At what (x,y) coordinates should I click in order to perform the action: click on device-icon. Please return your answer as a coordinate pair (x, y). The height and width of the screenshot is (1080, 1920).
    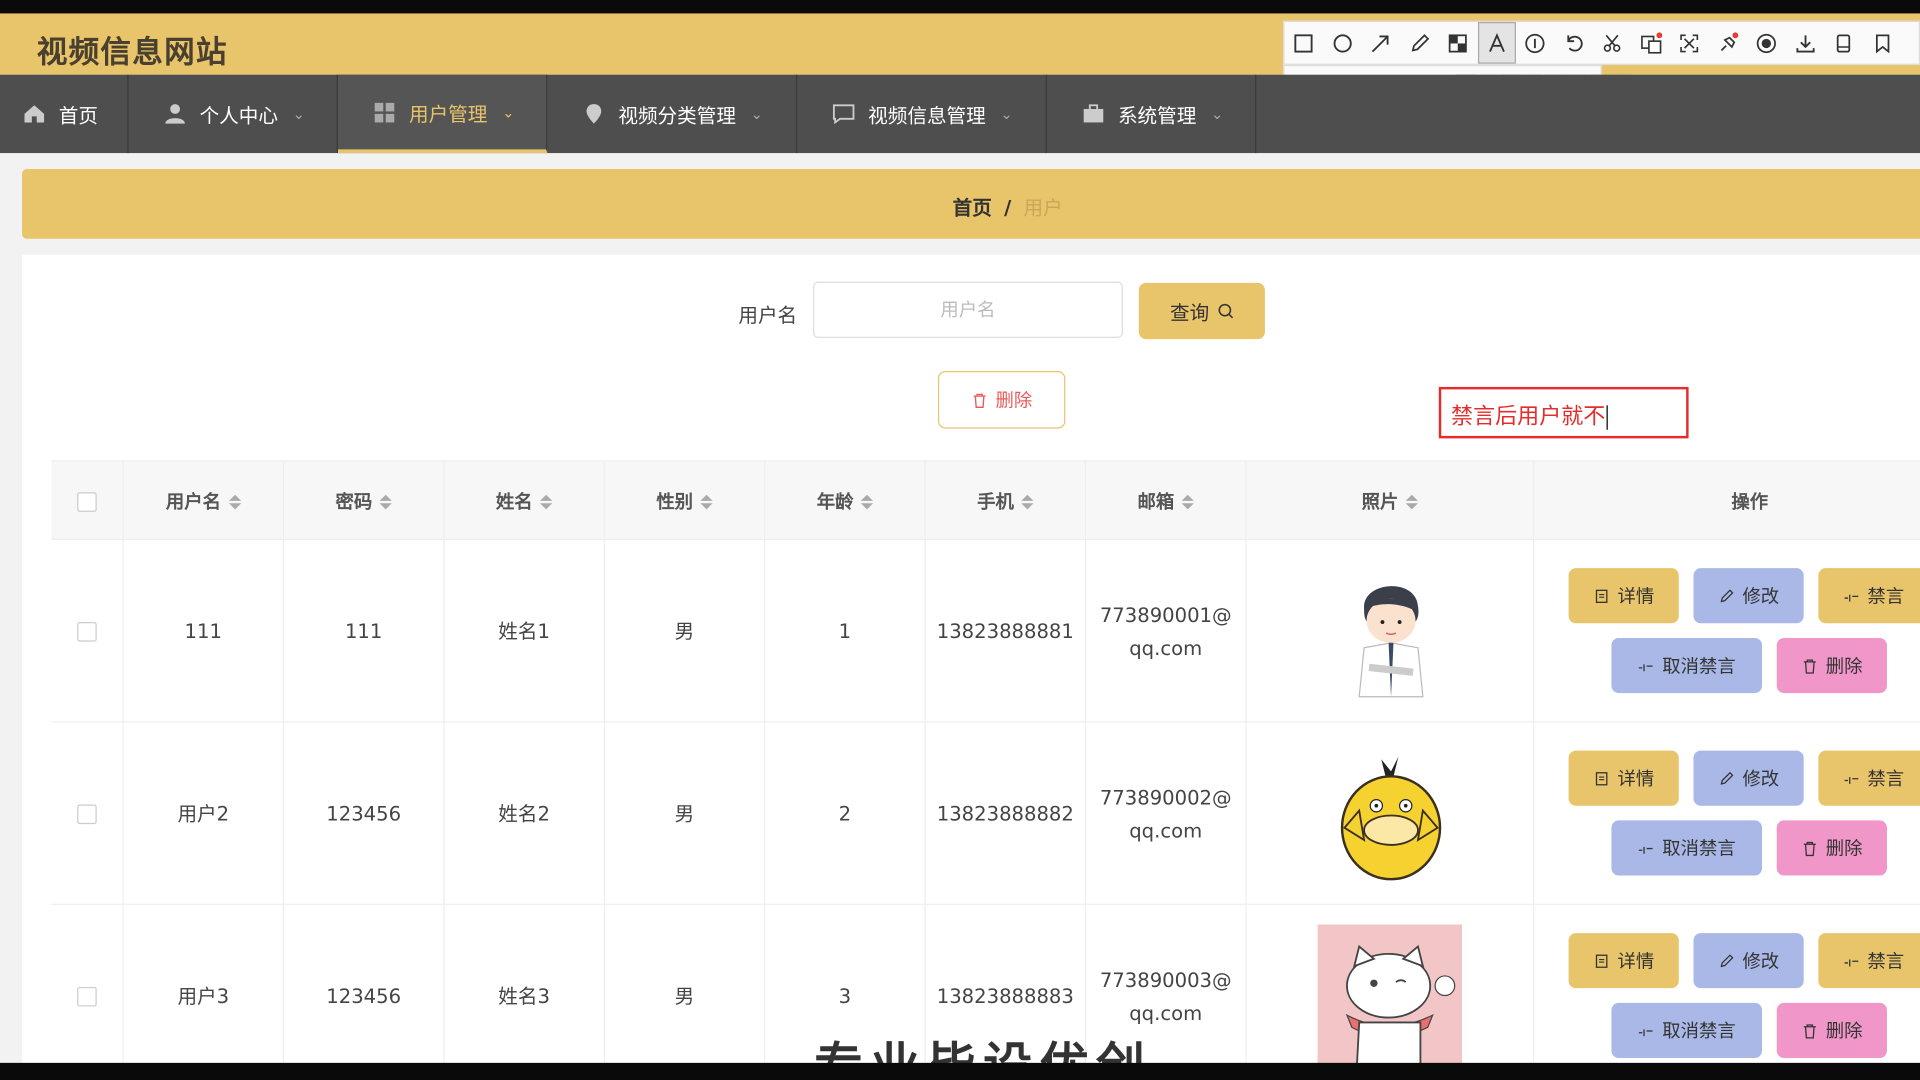
    Looking at the image, I should click on (1844, 43).